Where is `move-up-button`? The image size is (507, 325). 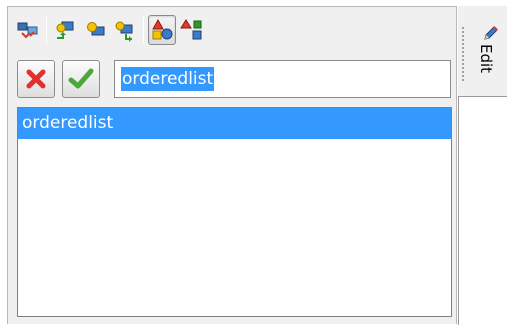
move-up-button is located at coordinates (65, 30).